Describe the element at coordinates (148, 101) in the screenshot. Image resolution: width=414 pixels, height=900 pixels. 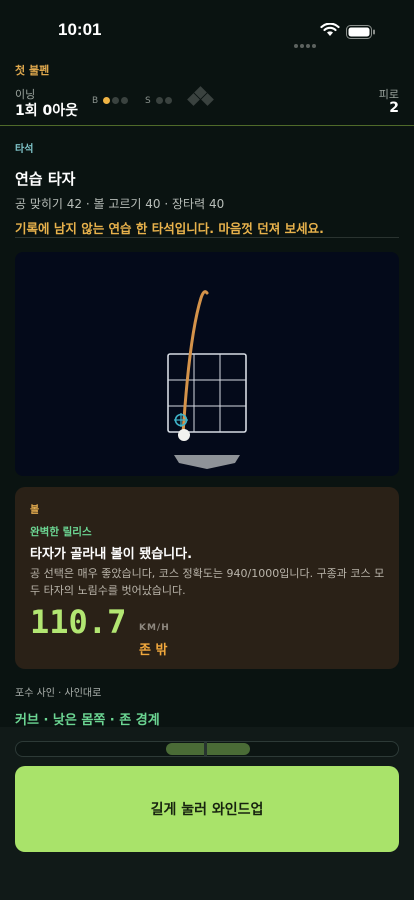
I see `strikes-label: S` at that location.